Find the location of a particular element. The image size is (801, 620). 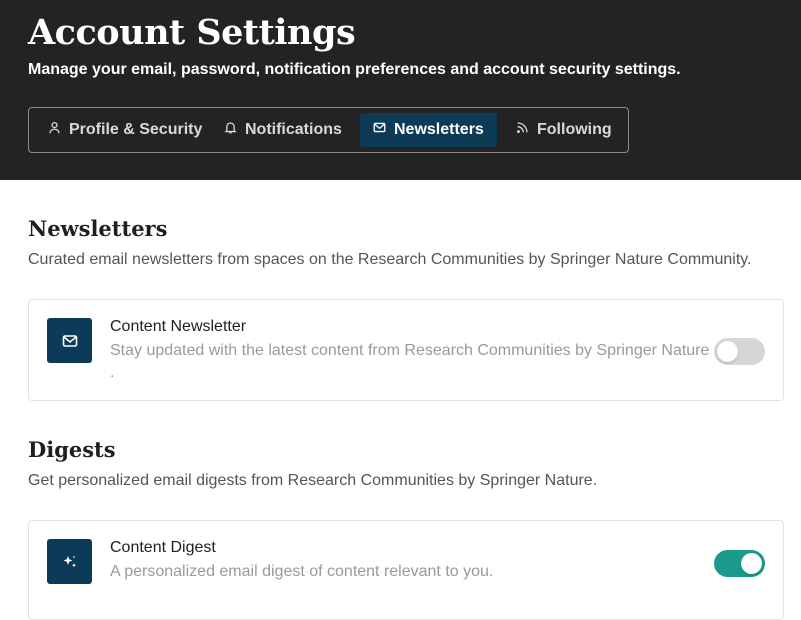

newsletters-heading: Newsletters is located at coordinates (98, 228).